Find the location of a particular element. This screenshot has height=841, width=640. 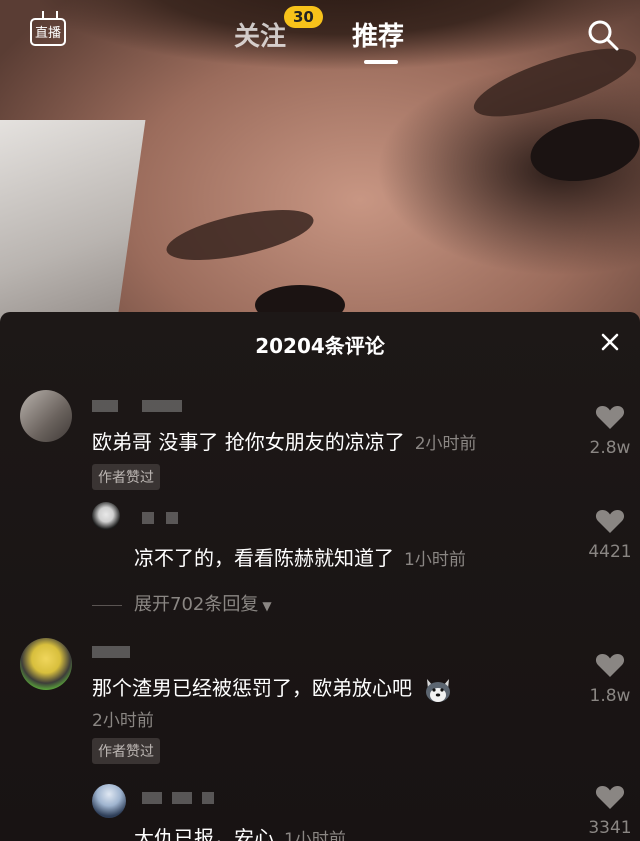

comment-text: 大仇已报，安心 1小时前 is located at coordinates (240, 831).